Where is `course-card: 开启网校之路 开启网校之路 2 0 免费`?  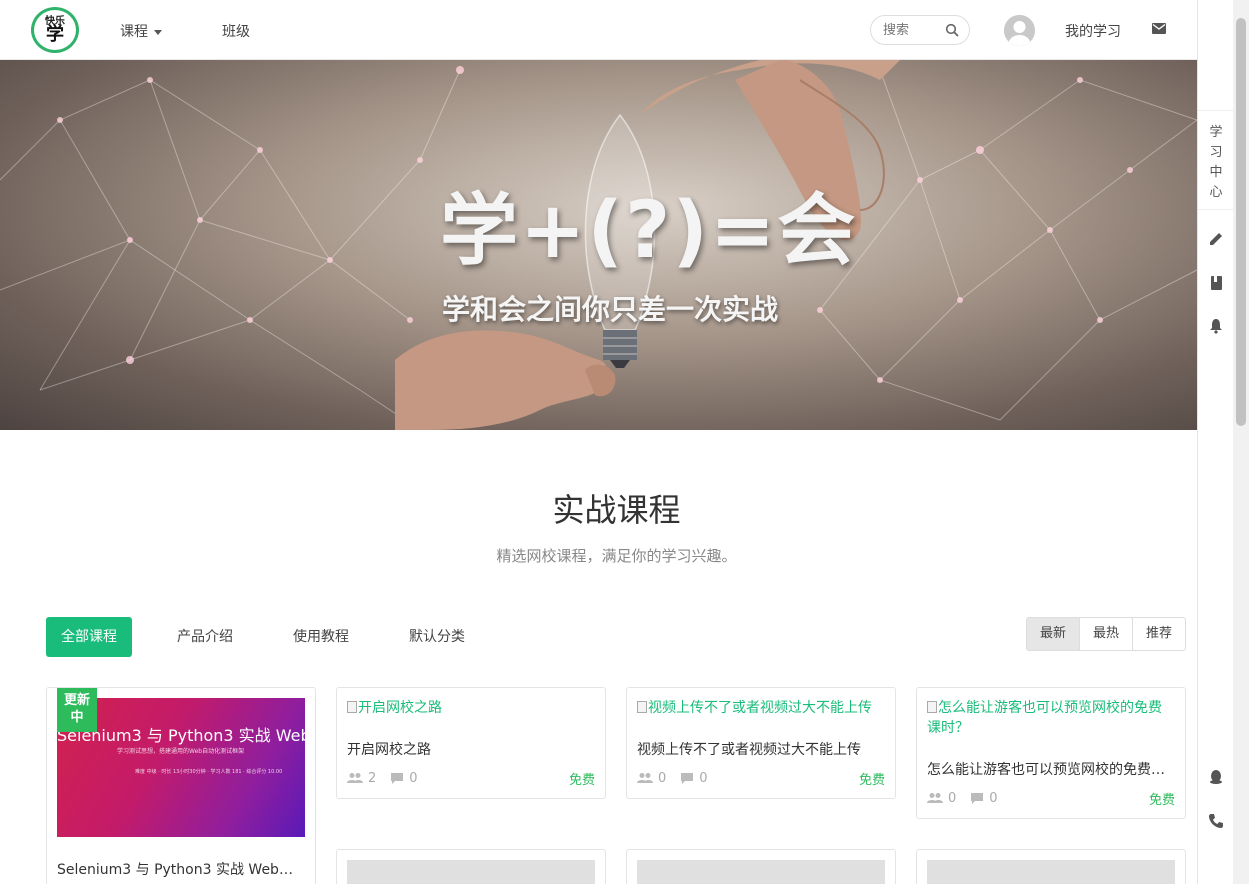 course-card: 开启网校之路 开启网校之路 2 0 免费 is located at coordinates (471, 743).